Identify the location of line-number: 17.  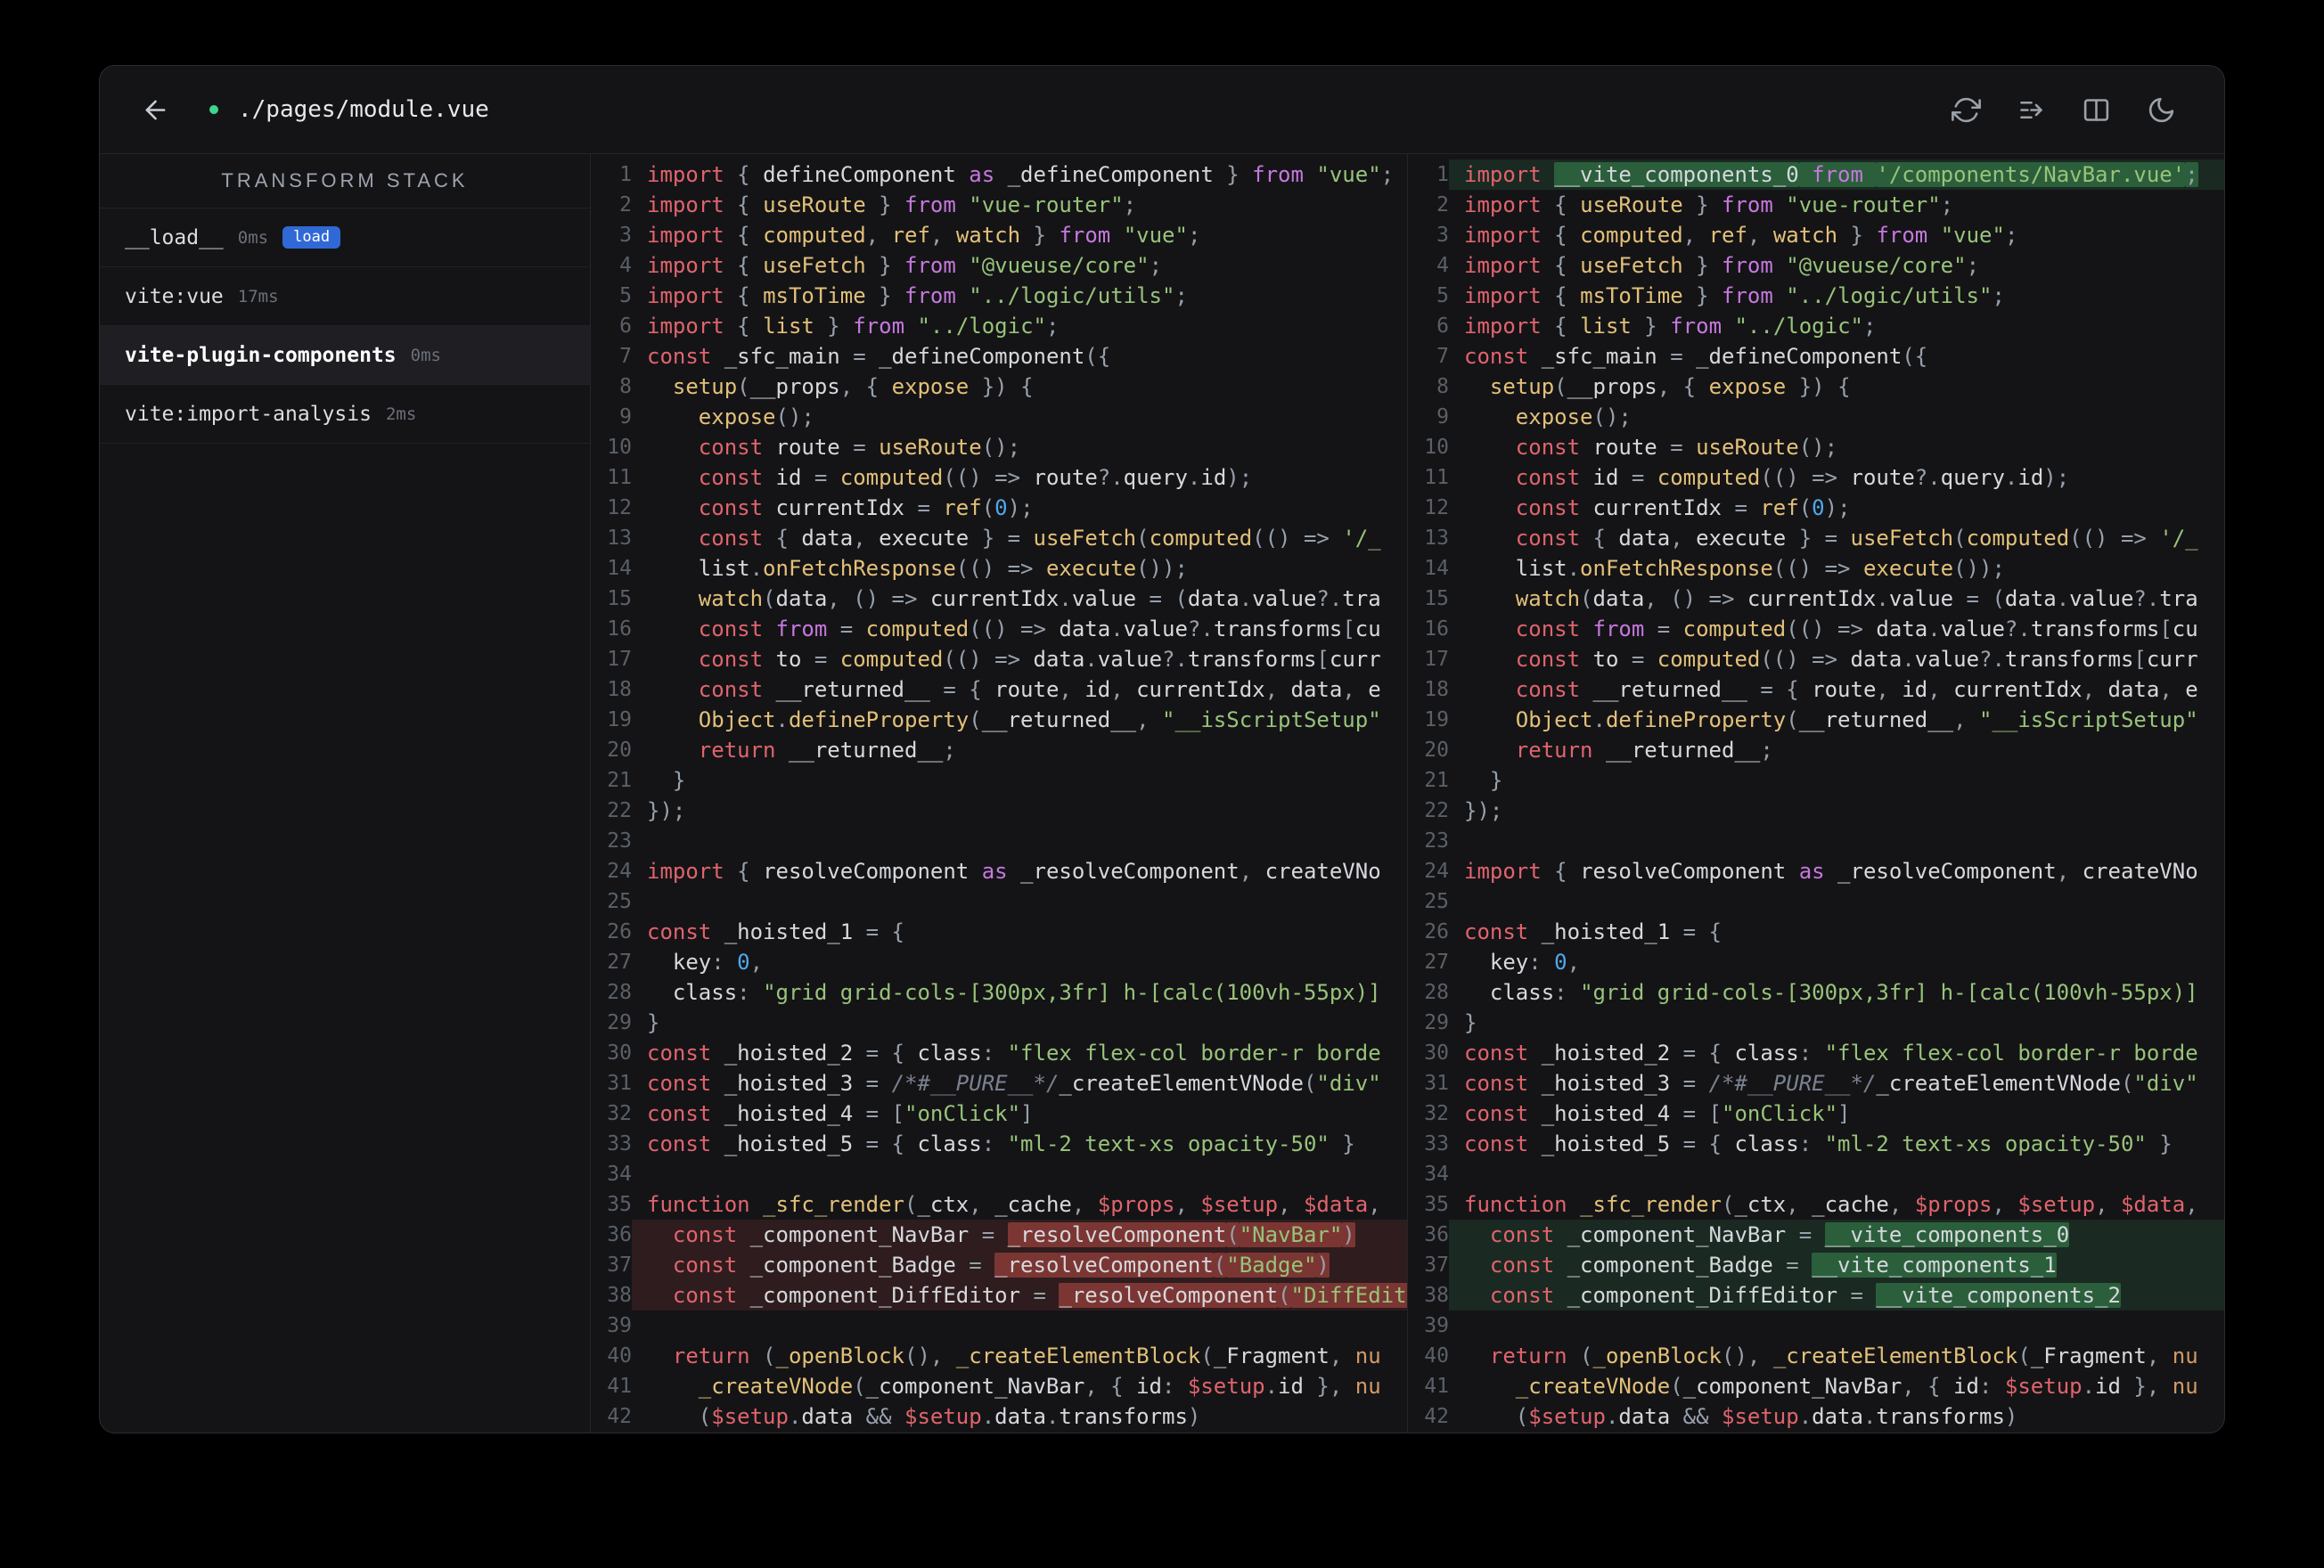
(1436, 659).